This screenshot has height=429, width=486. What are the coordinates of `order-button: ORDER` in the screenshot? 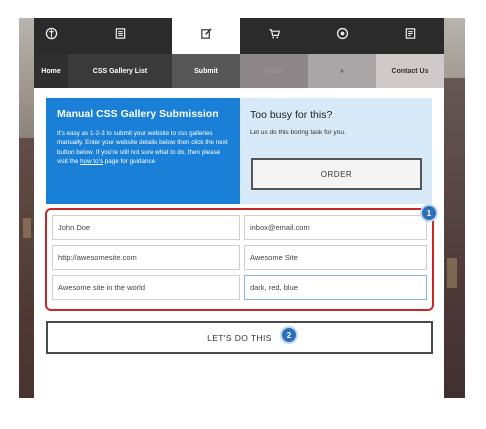 It's located at (336, 174).